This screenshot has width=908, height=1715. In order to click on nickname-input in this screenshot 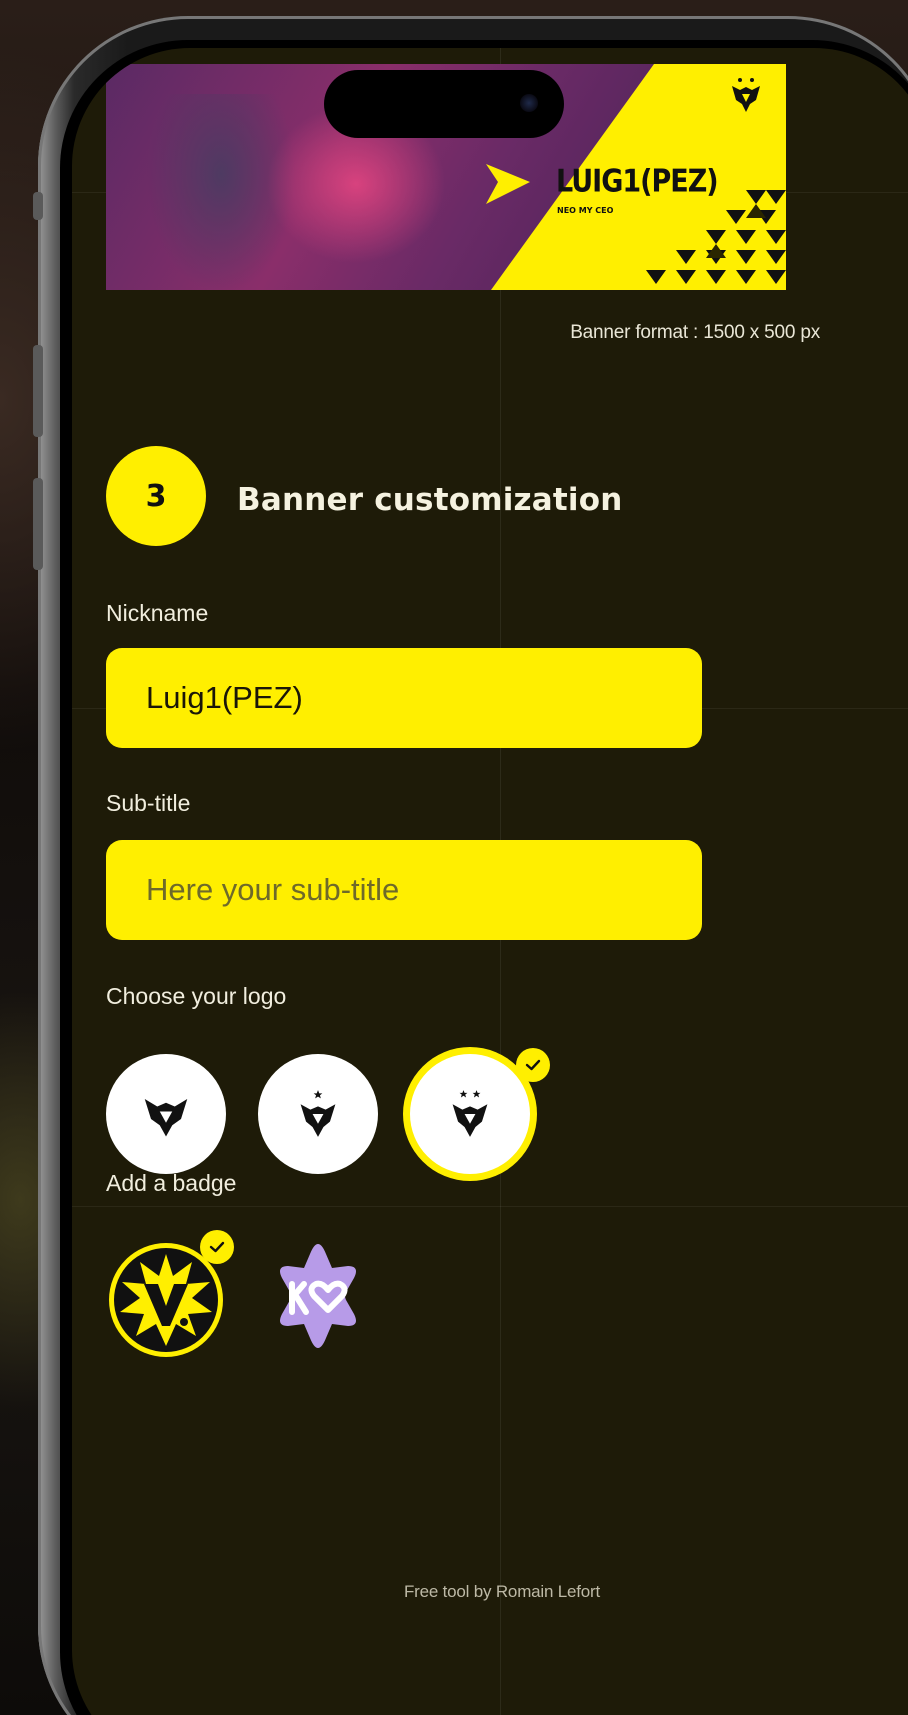, I will do `click(404, 698)`.